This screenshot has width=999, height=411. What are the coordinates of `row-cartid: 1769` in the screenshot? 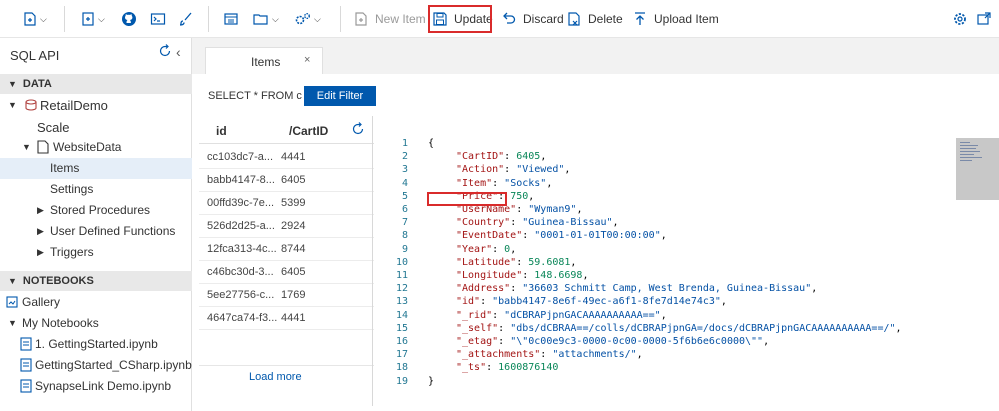 It's located at (293, 295).